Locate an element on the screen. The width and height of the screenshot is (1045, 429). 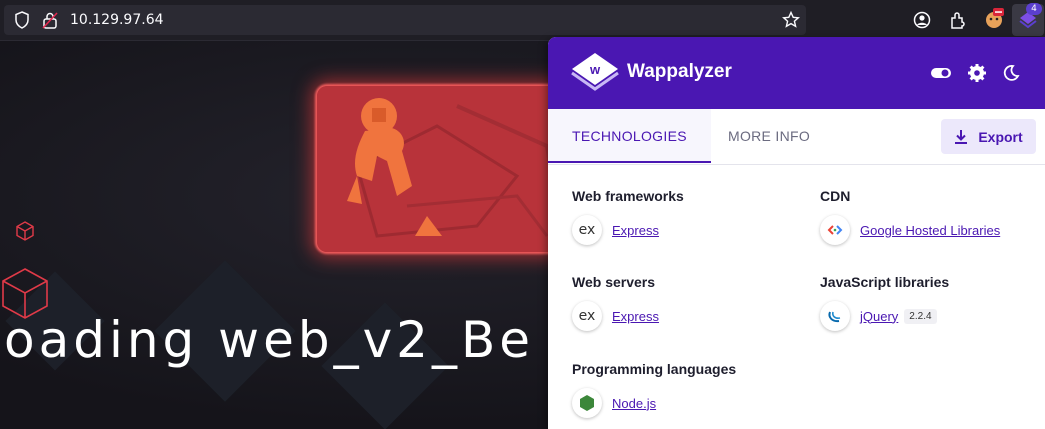
wappalyzer-logo-icon: w is located at coordinates (595, 72).